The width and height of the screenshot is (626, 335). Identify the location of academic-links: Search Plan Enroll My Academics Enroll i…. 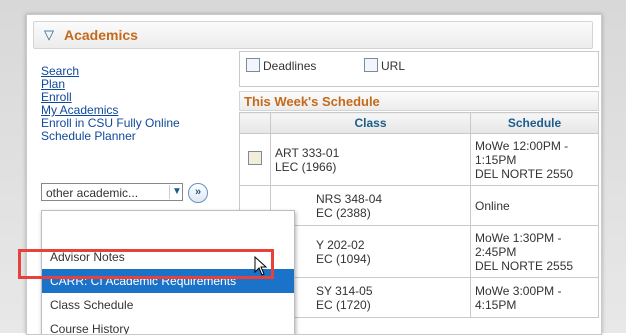
(141, 104).